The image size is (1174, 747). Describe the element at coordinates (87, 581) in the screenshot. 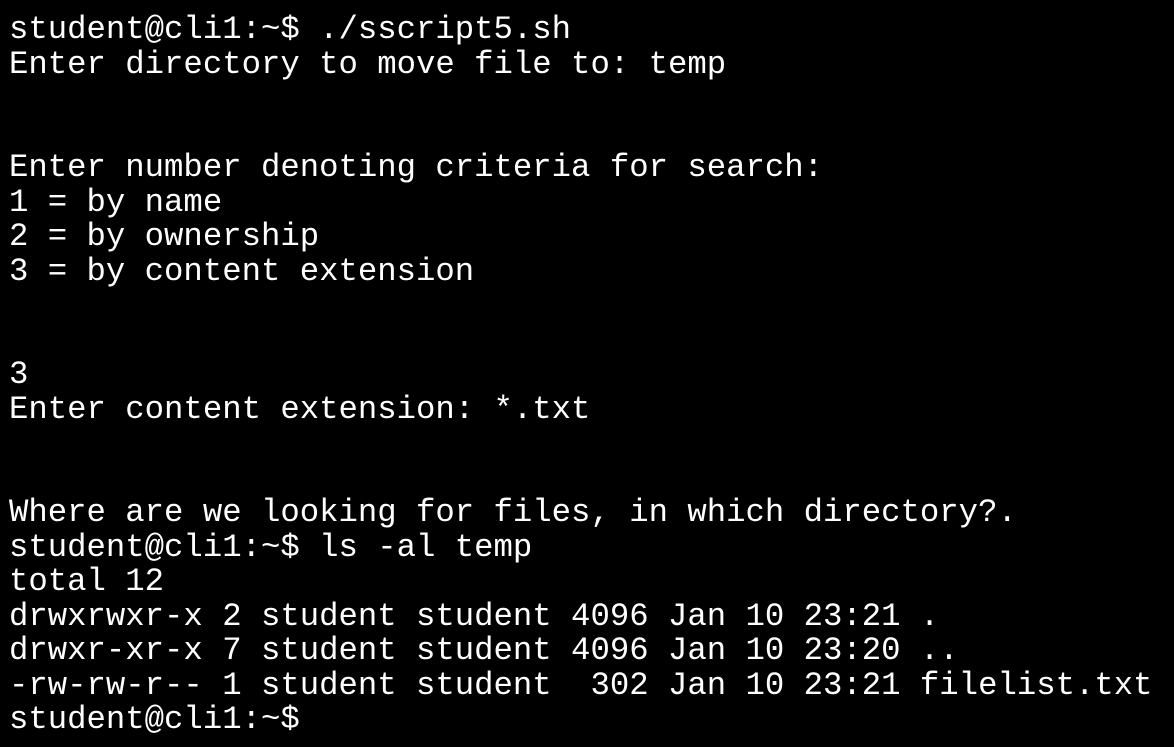

I see `output-line: total 12` at that location.